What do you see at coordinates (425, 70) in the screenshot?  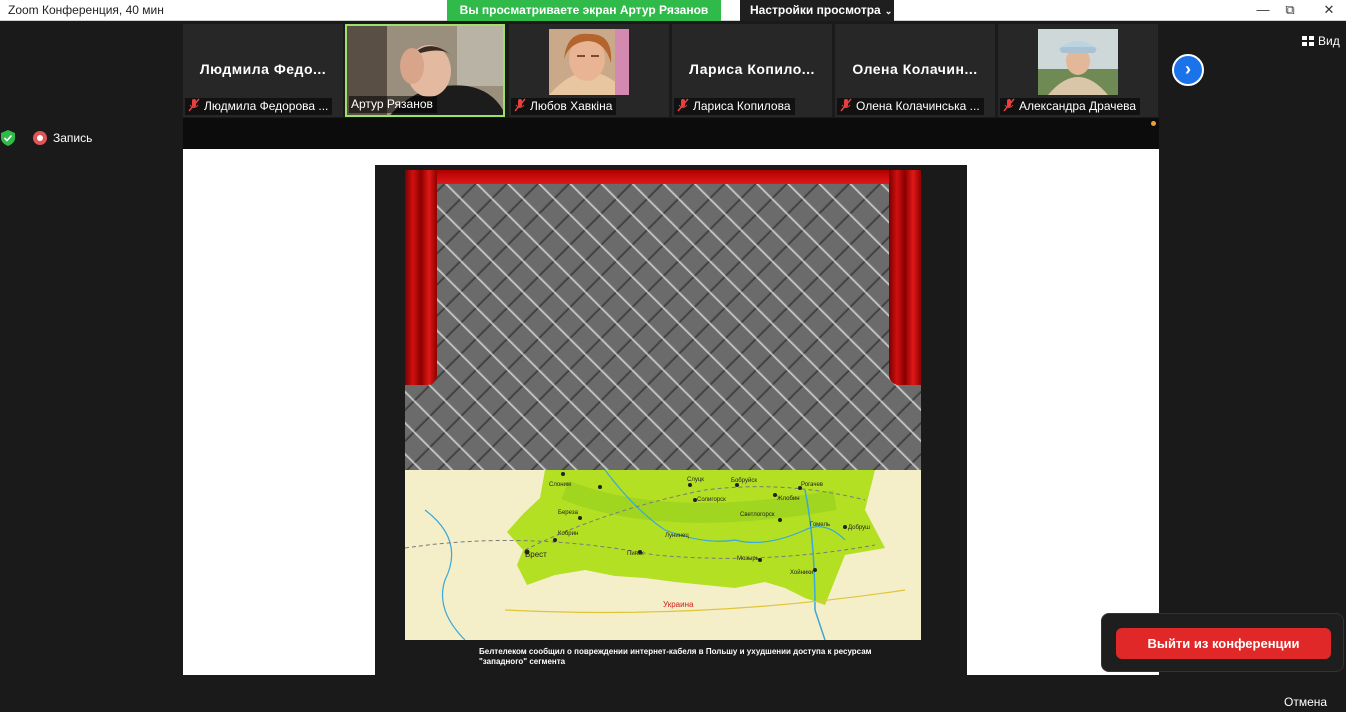 I see `participant-tile-active: Артур Рязанов` at bounding box center [425, 70].